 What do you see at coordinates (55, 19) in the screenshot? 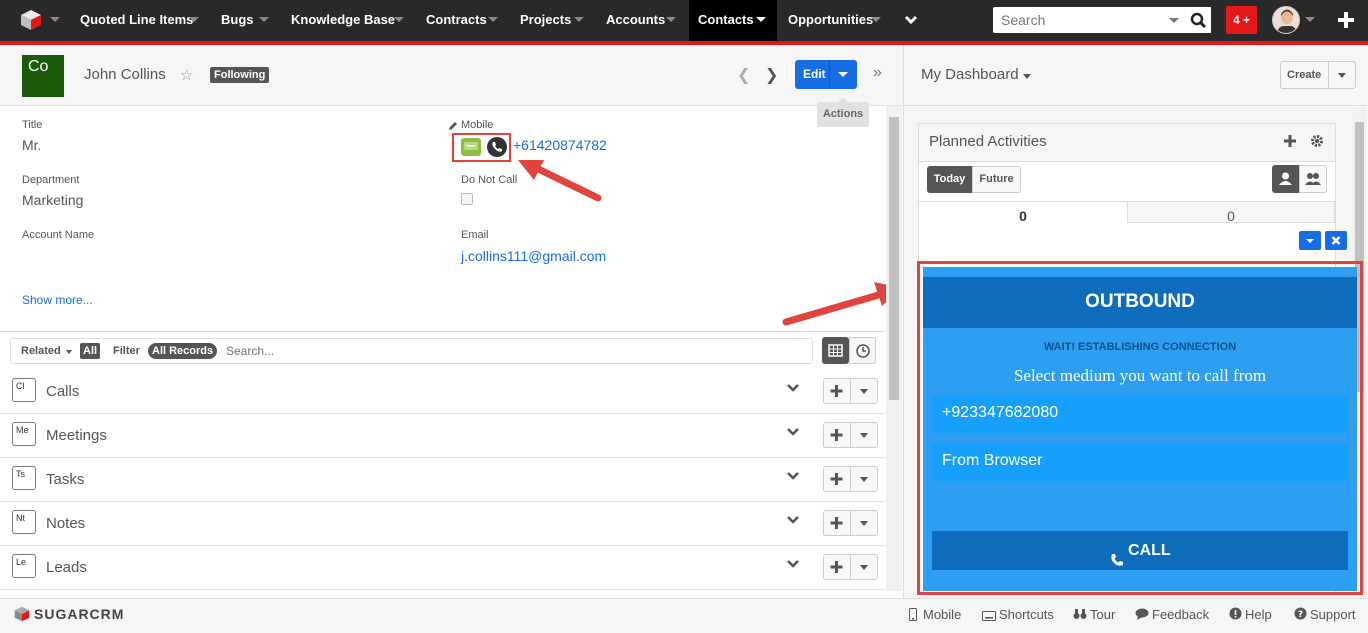
I see `logo-menu-chevron-icon` at bounding box center [55, 19].